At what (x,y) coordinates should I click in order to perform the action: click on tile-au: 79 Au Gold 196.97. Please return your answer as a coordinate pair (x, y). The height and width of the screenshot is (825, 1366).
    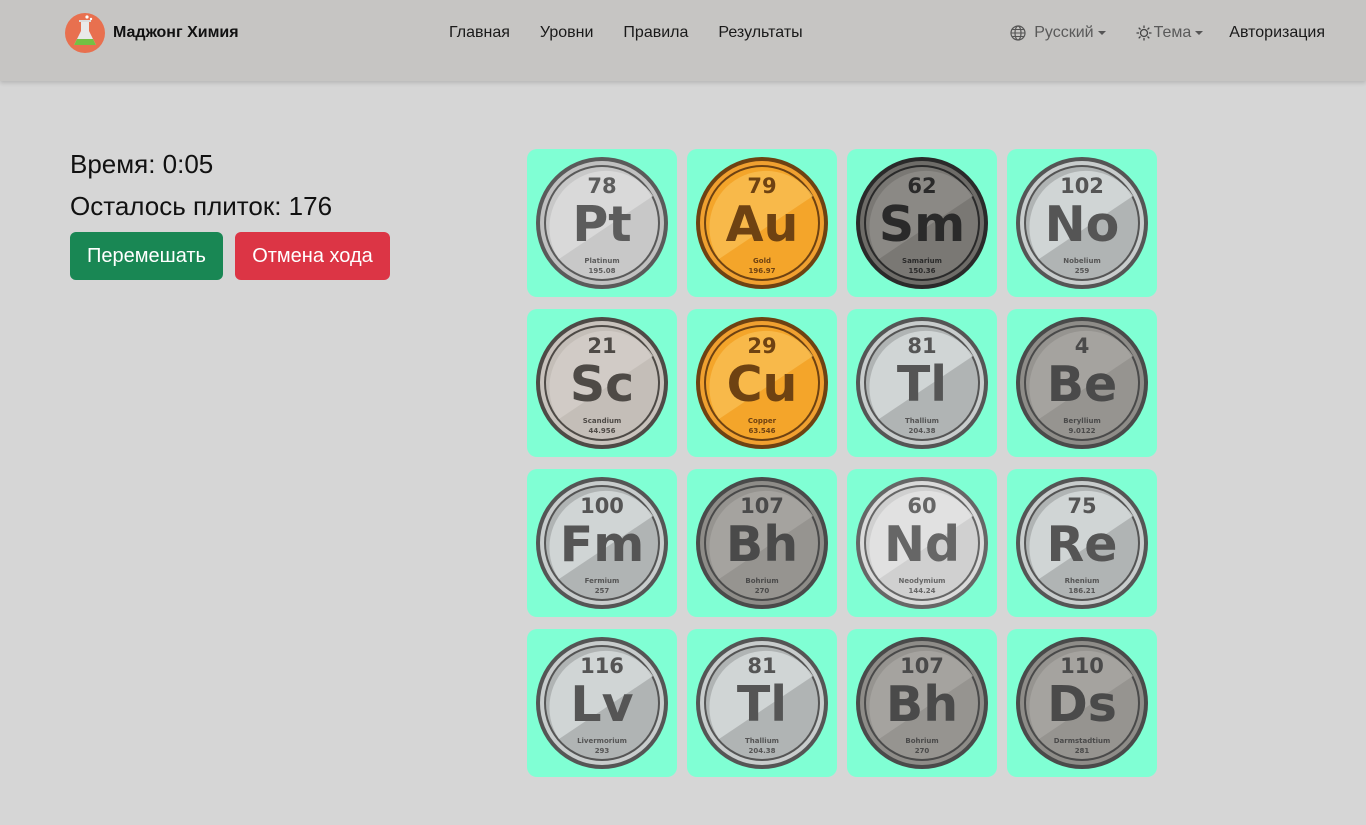
    Looking at the image, I should click on (762, 223).